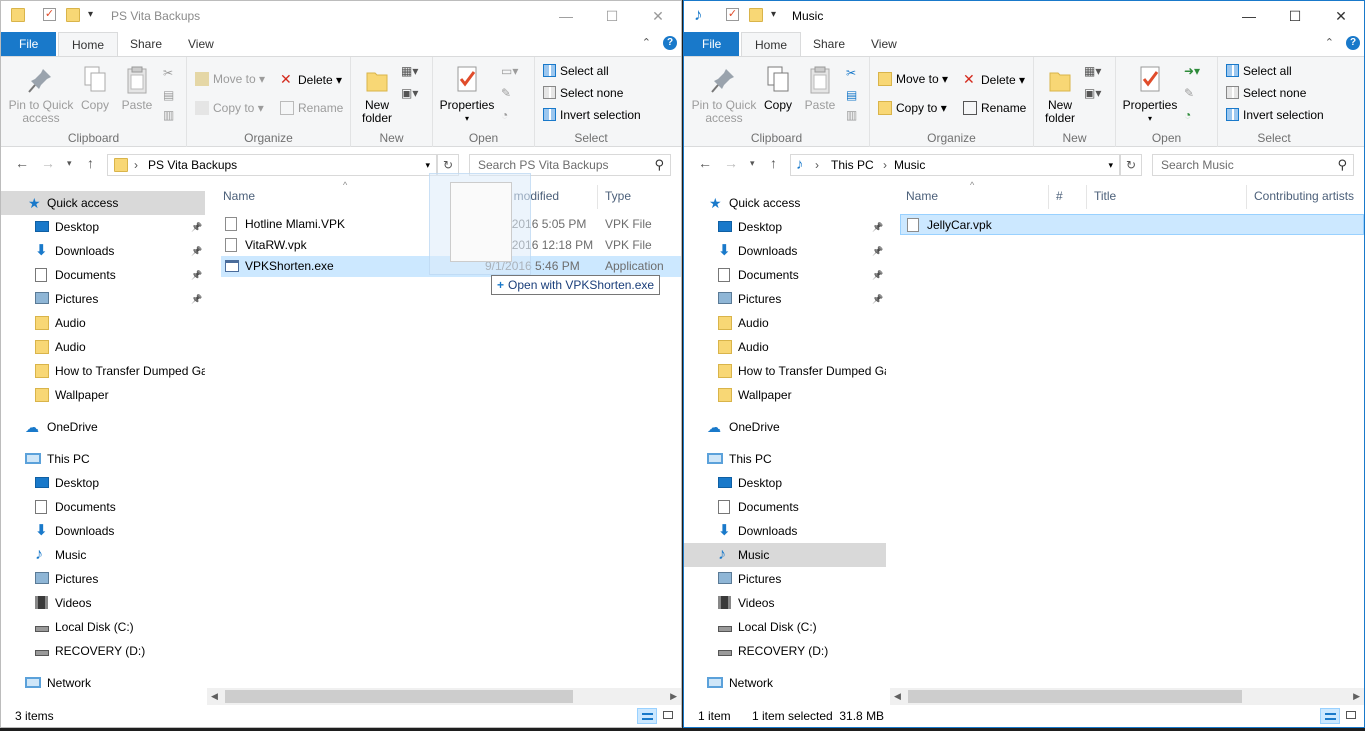 The width and height of the screenshot is (1365, 731). I want to click on pin-to-quick-access-button: Pin to Quick access, so click(724, 95).